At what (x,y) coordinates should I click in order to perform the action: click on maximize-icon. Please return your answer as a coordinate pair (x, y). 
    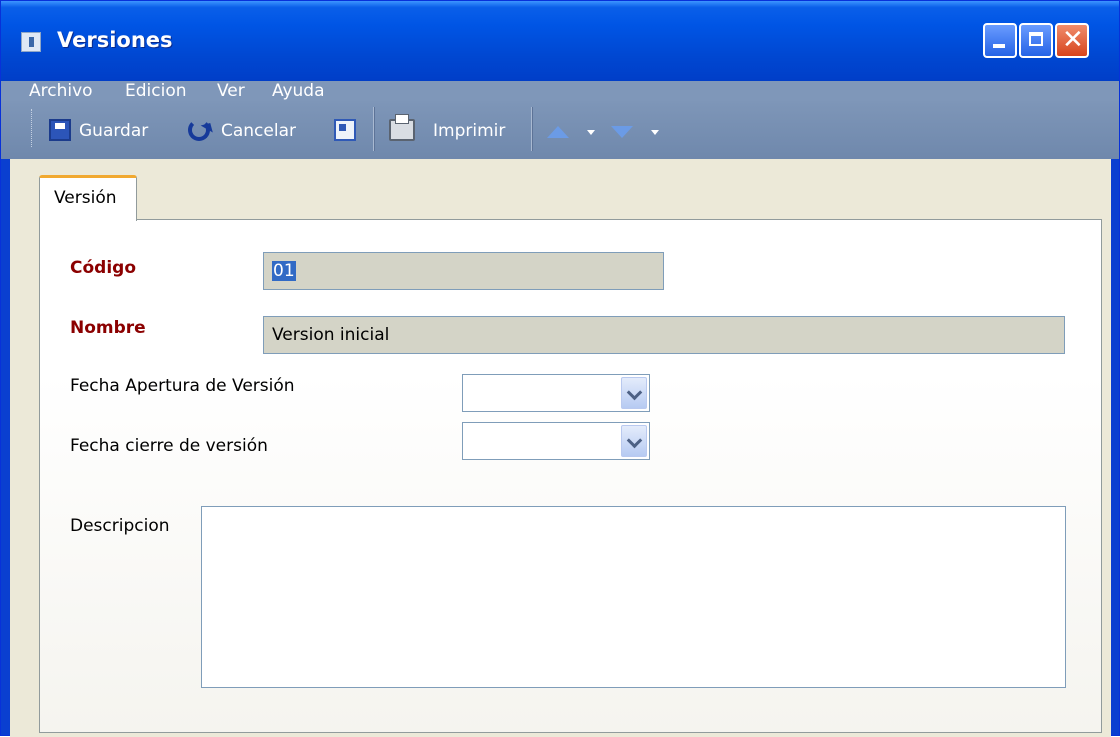
    Looking at the image, I should click on (1036, 39).